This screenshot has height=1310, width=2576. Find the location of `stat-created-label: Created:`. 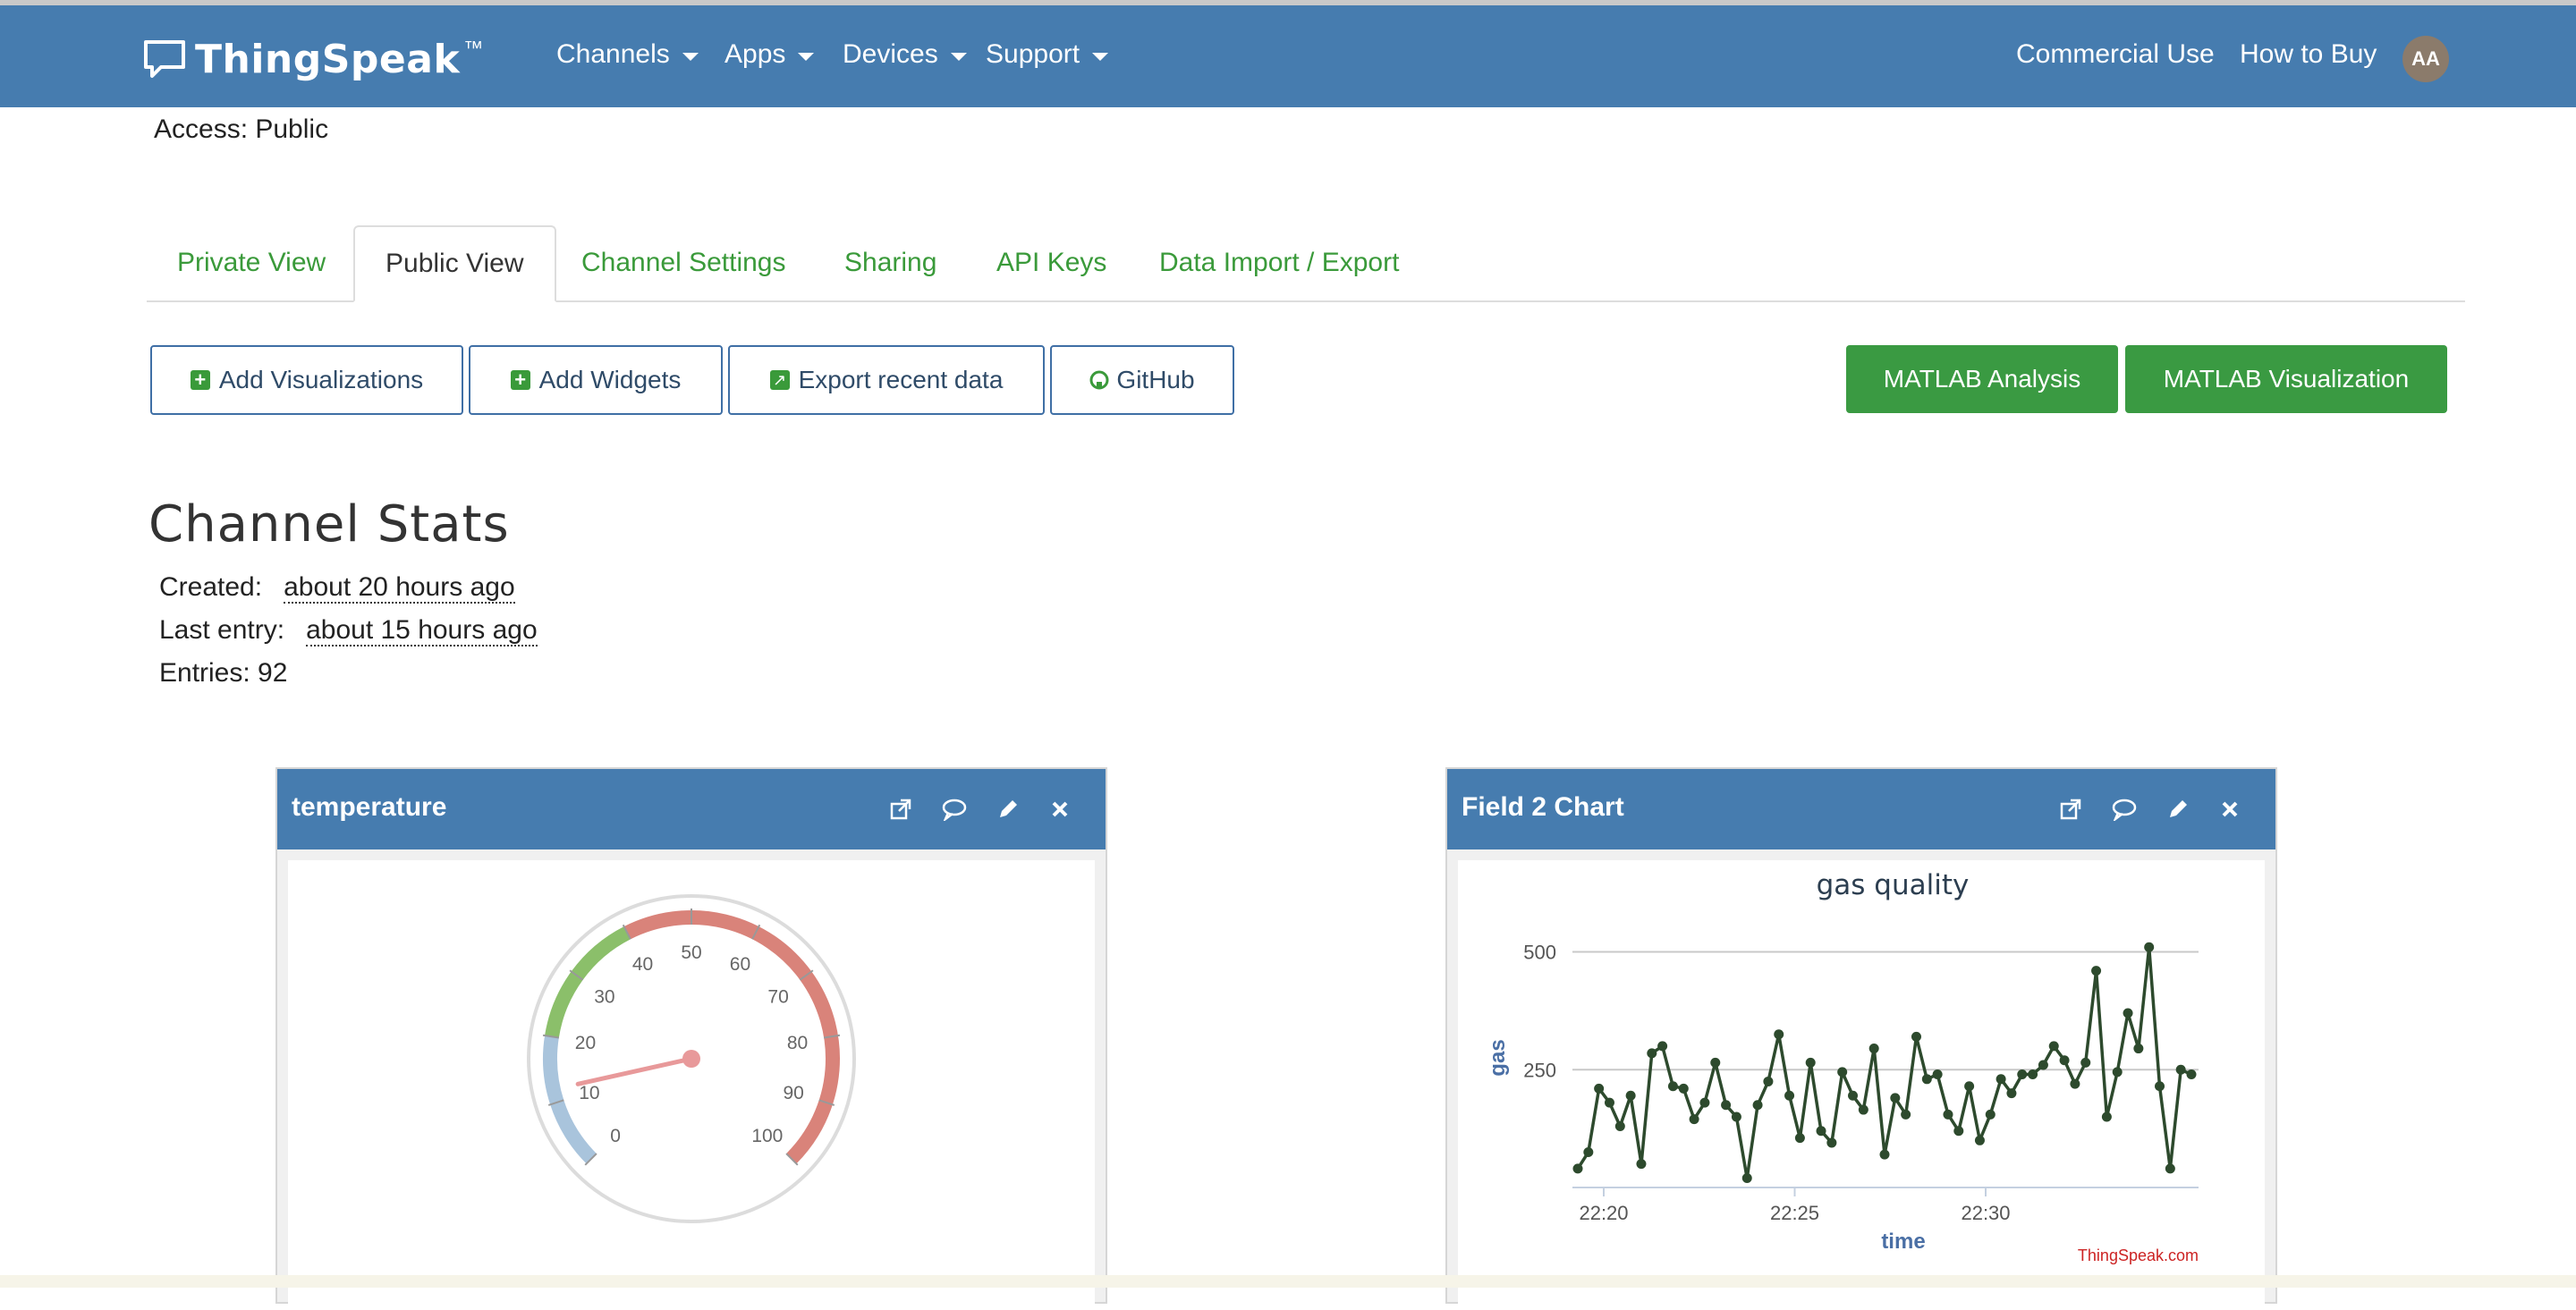

stat-created-label: Created: is located at coordinates (211, 587).